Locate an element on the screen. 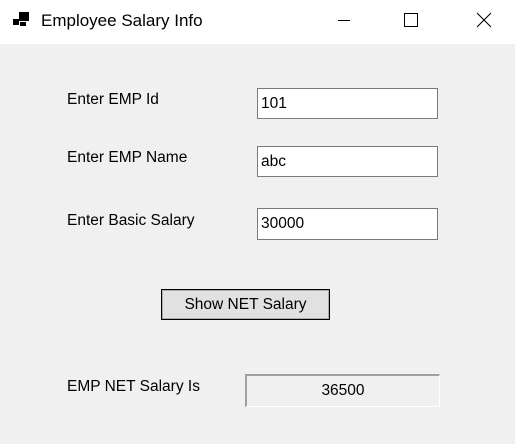 The image size is (515, 444). app-icon is located at coordinates (21, 20).